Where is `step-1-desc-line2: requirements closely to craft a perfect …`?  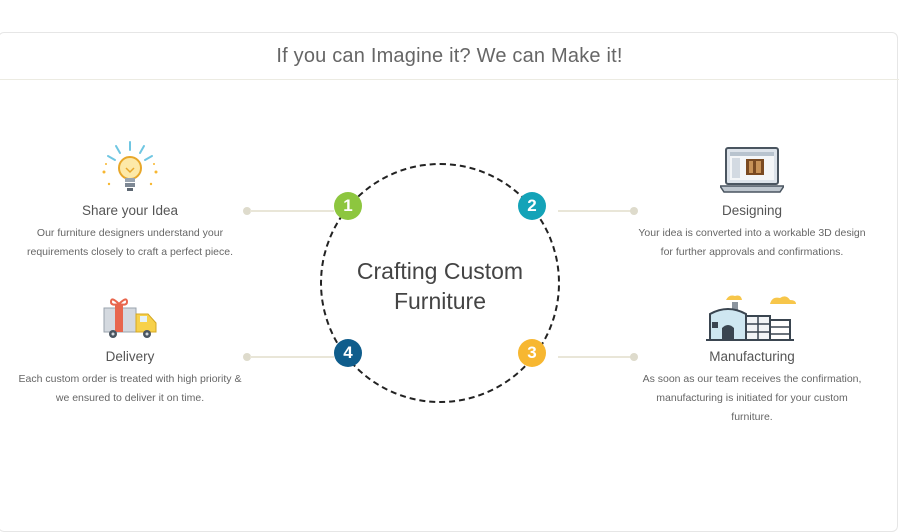
step-1-desc-line2: requirements closely to craft a perfect … is located at coordinates (129, 252).